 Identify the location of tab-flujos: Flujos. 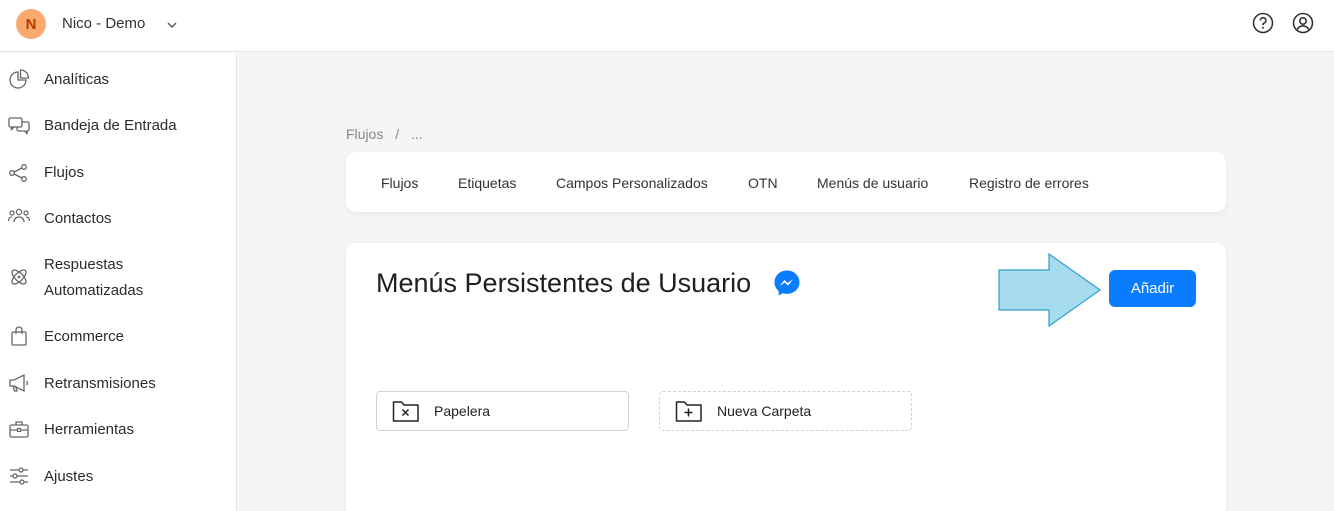
(399, 183).